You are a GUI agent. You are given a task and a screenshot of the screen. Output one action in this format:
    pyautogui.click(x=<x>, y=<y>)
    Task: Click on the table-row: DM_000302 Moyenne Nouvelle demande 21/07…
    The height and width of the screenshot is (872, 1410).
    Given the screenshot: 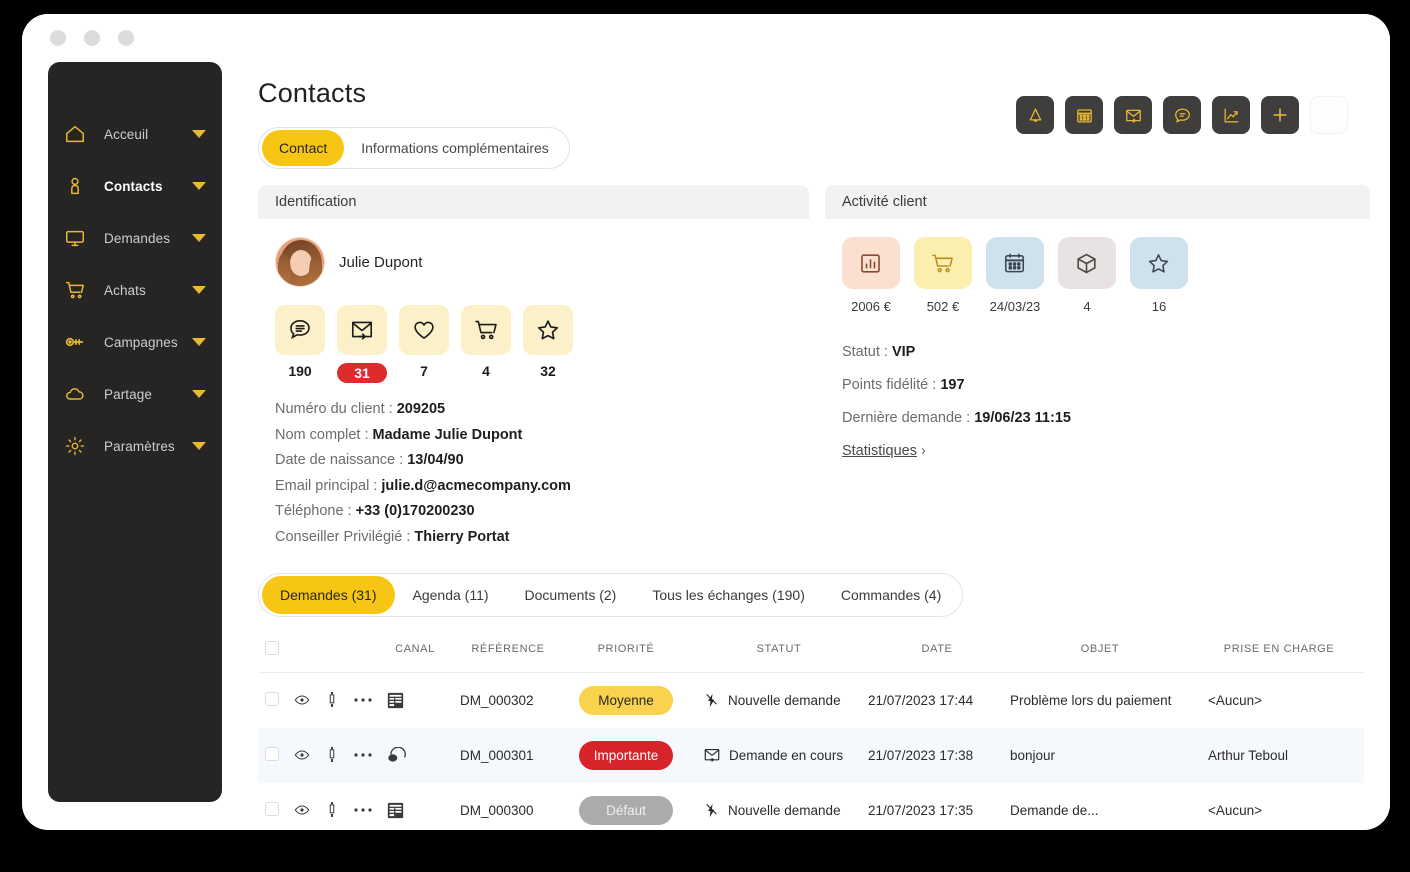 What is the action you would take?
    pyautogui.click(x=811, y=700)
    